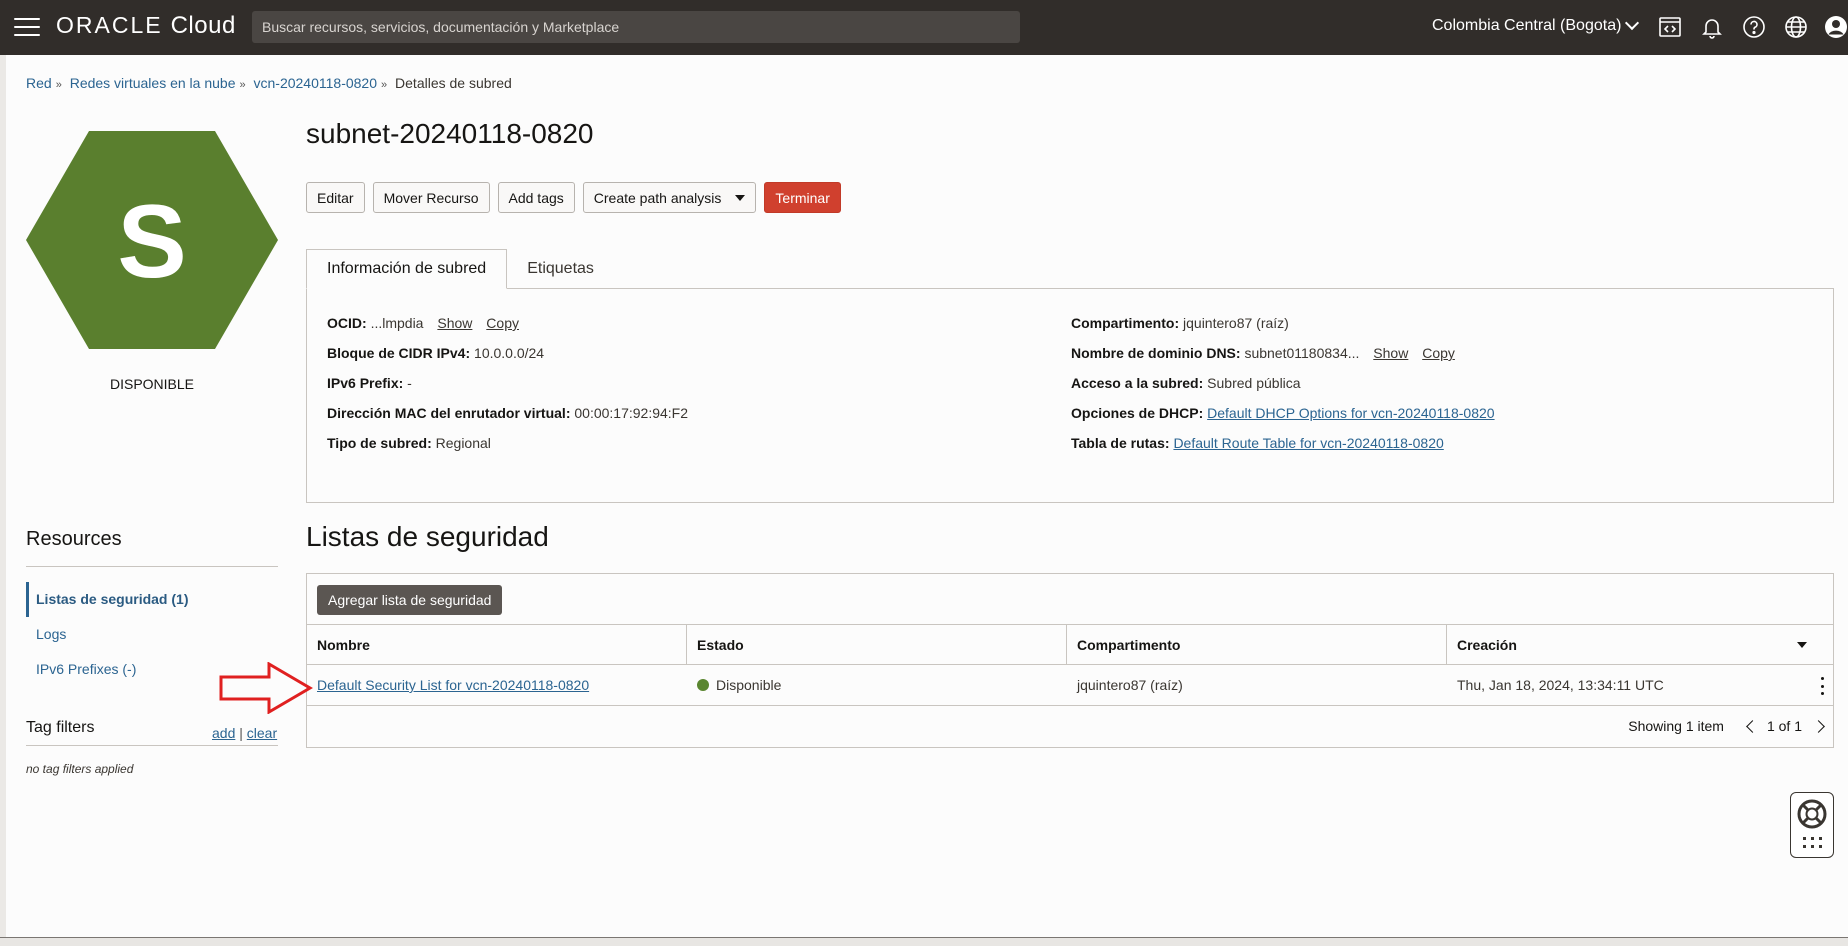 The image size is (1848, 946). What do you see at coordinates (1137, 383) in the screenshot?
I see `info-label: Acceso a la subred:` at bounding box center [1137, 383].